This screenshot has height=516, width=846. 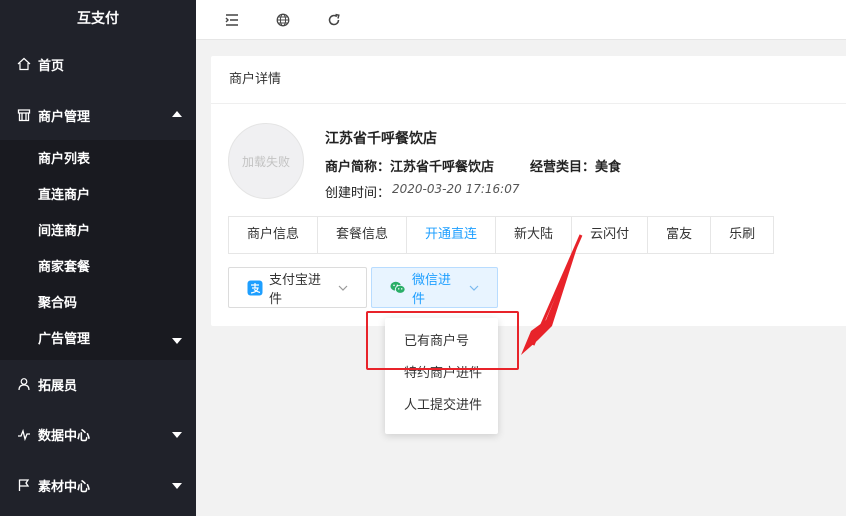 What do you see at coordinates (177, 114) in the screenshot?
I see `chevron-up-icon` at bounding box center [177, 114].